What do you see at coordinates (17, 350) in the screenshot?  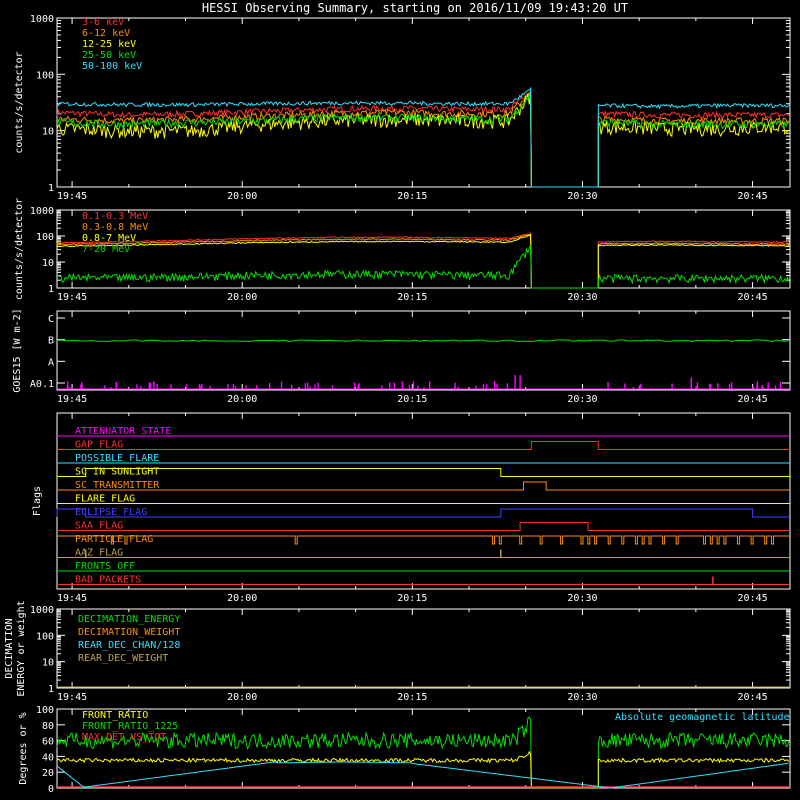 I see `y-axis-label: GOES15 [W m-2]` at bounding box center [17, 350].